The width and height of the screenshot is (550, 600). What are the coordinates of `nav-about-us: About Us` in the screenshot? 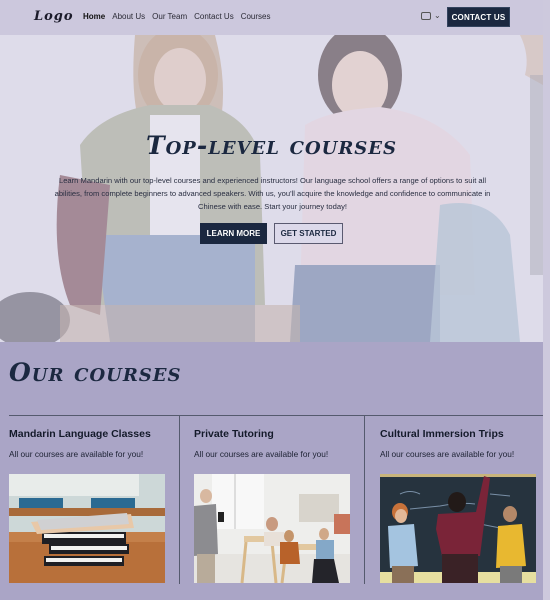 It's located at (128, 16).